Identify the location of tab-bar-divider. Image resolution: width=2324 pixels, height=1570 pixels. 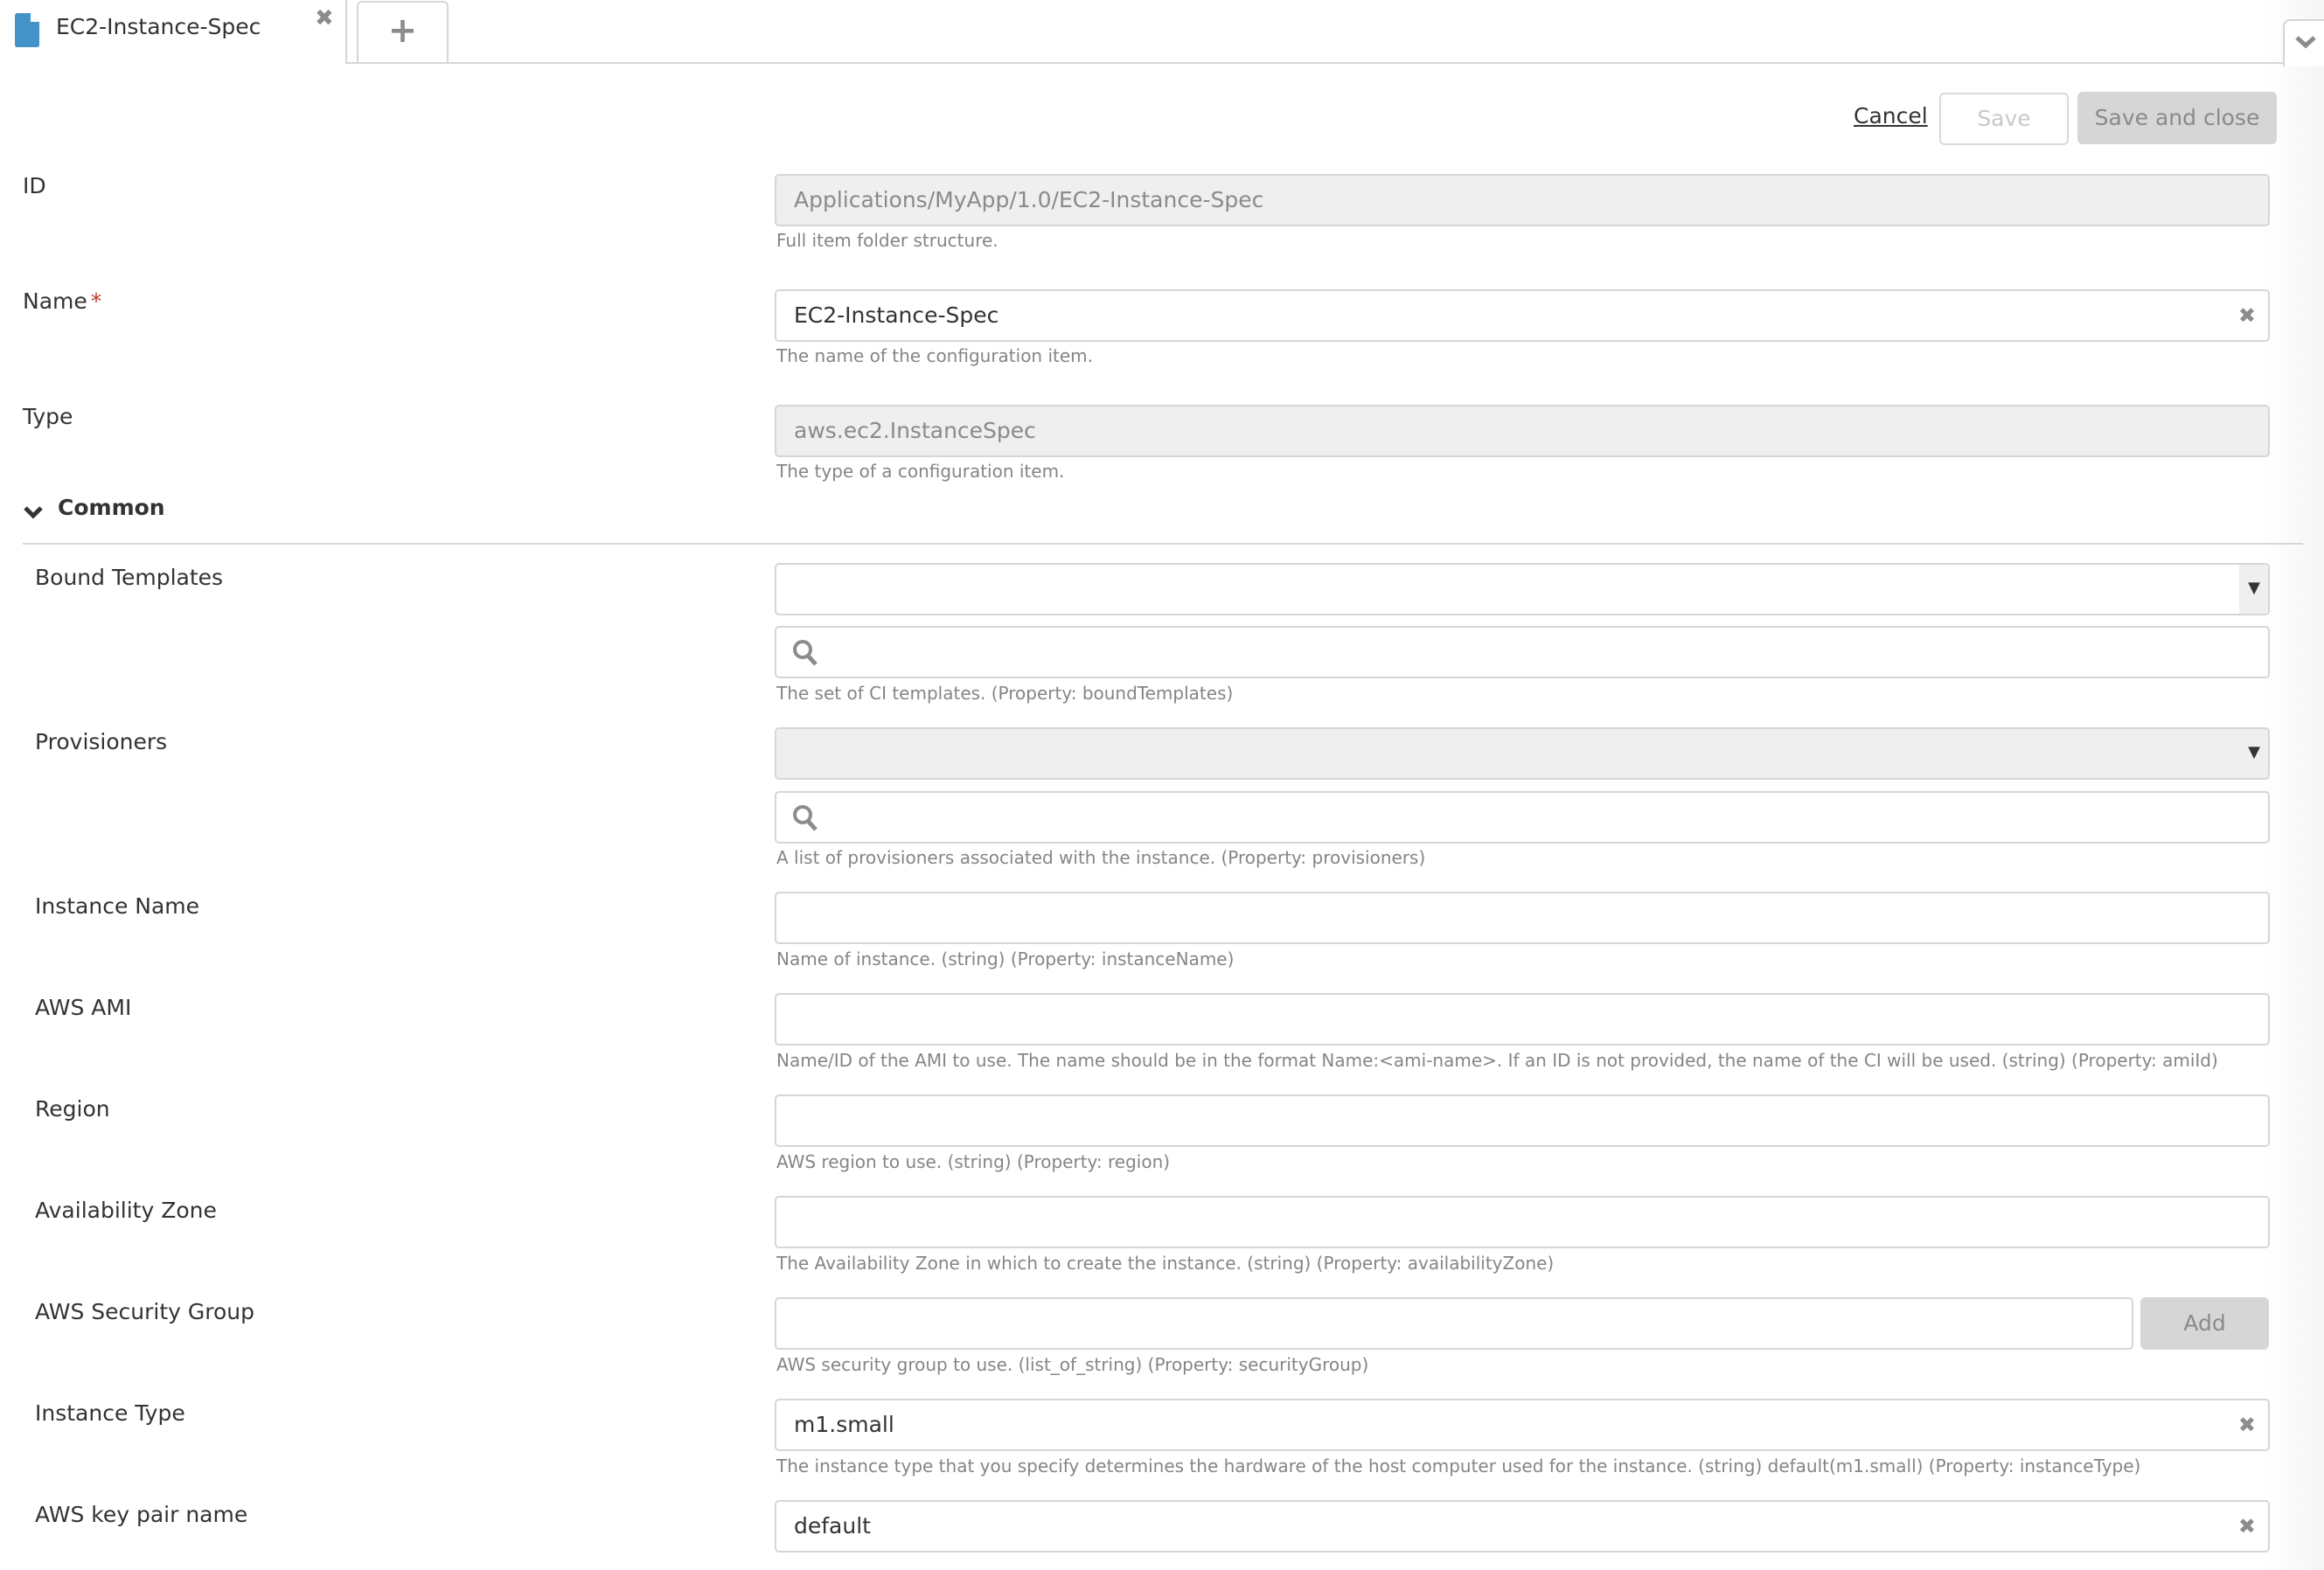
(1314, 63).